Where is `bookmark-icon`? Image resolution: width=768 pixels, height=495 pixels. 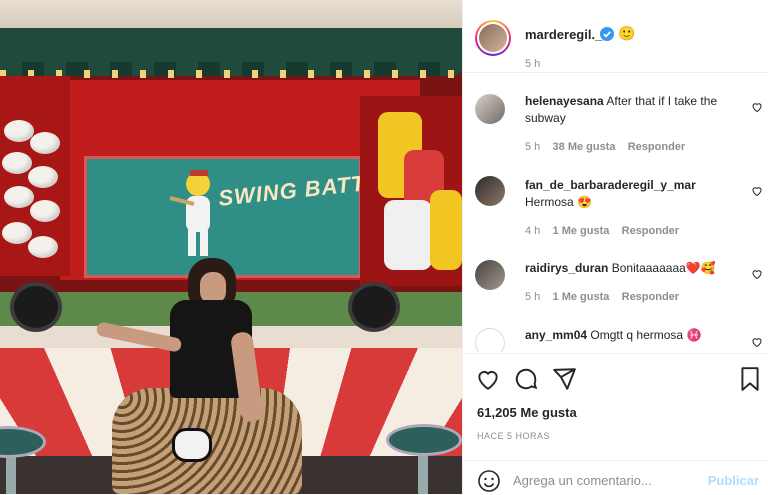 bookmark-icon is located at coordinates (750, 379).